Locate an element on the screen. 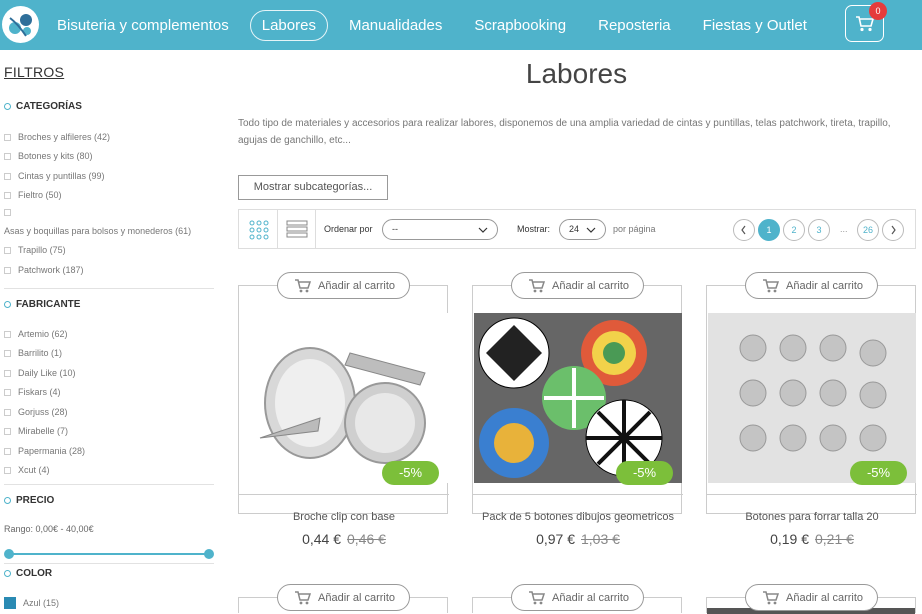 This screenshot has width=922, height=614. product-name: Pack de 5 botones dibujos geometricos is located at coordinates (578, 517).